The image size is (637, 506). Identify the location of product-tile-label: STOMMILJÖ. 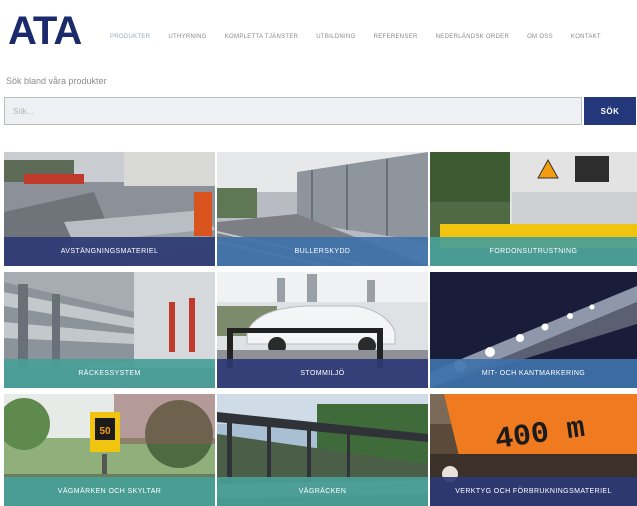
(322, 373).